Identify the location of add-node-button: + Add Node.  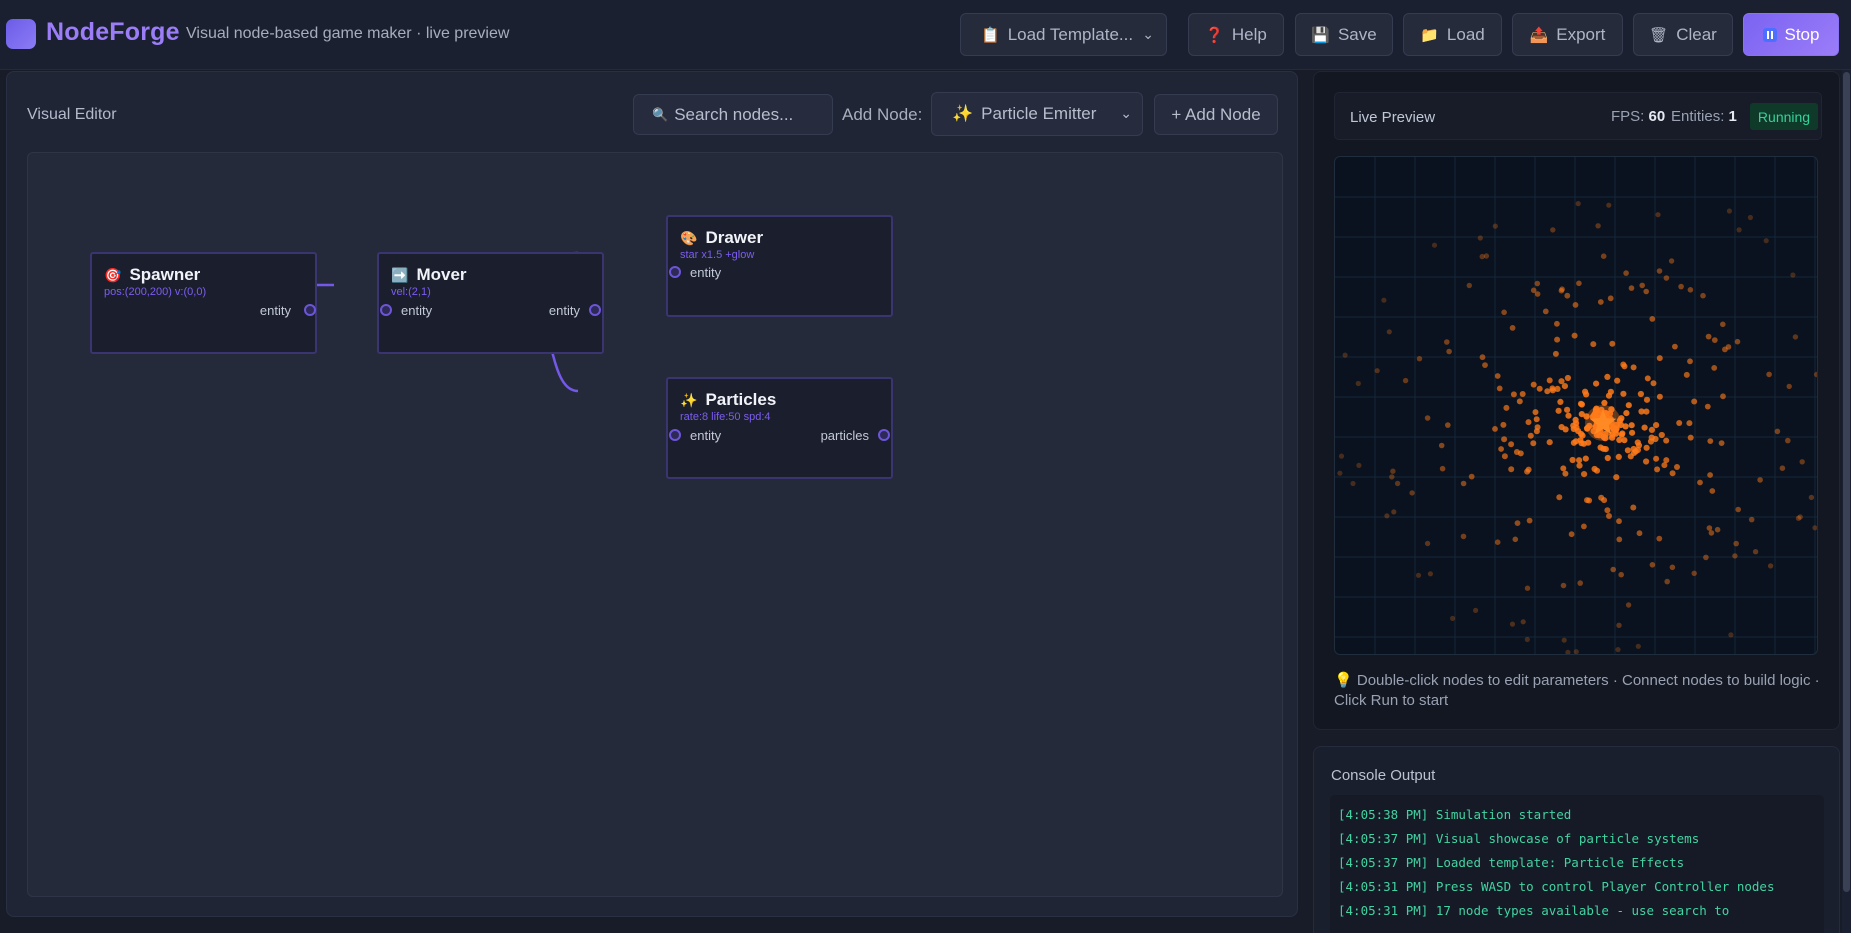
(1216, 114).